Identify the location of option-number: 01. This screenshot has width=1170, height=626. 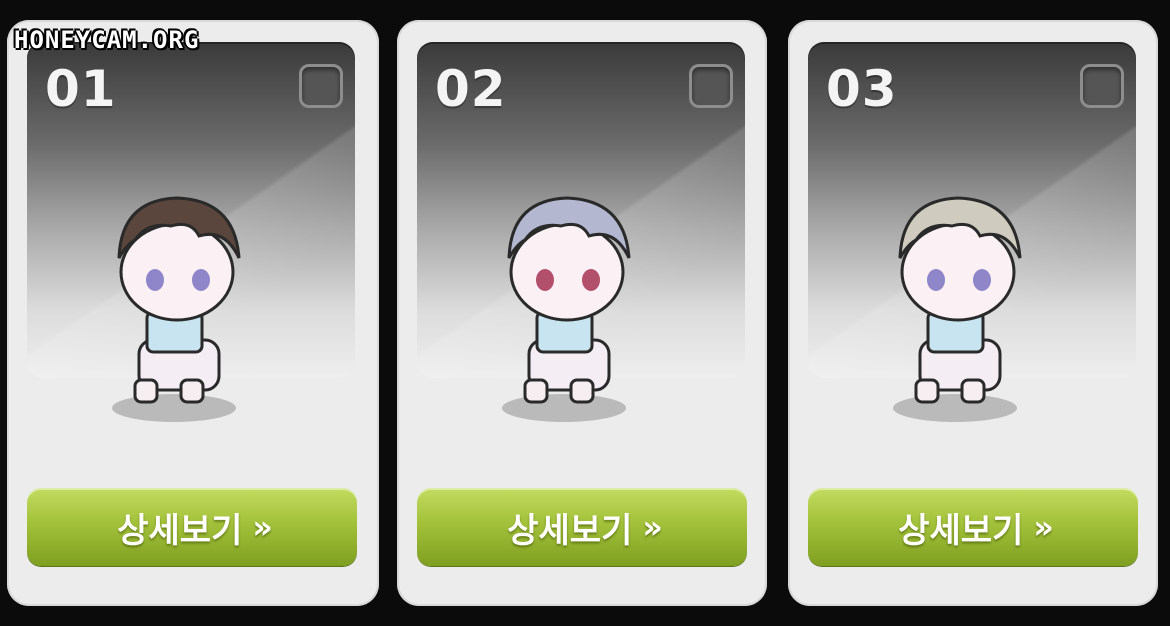
(81, 89).